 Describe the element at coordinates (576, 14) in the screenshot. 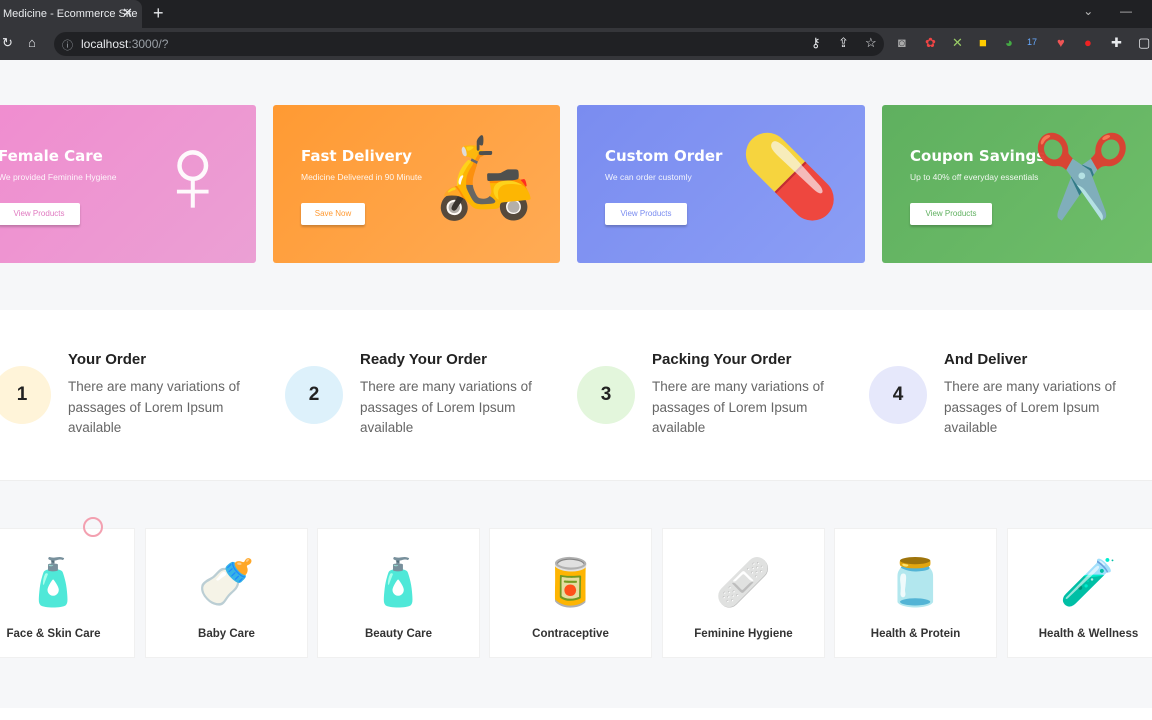

I see `tab-bar` at that location.